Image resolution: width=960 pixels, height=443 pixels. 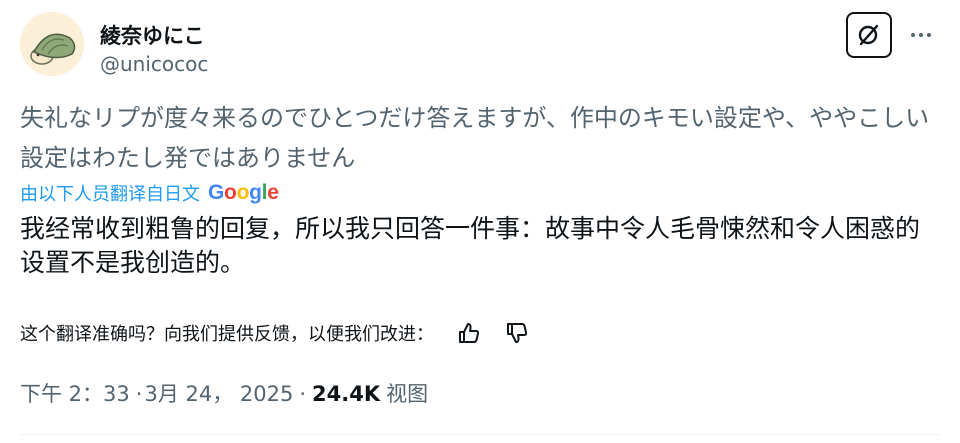 What do you see at coordinates (407, 394) in the screenshot?
I see `views-label: 视图` at bounding box center [407, 394].